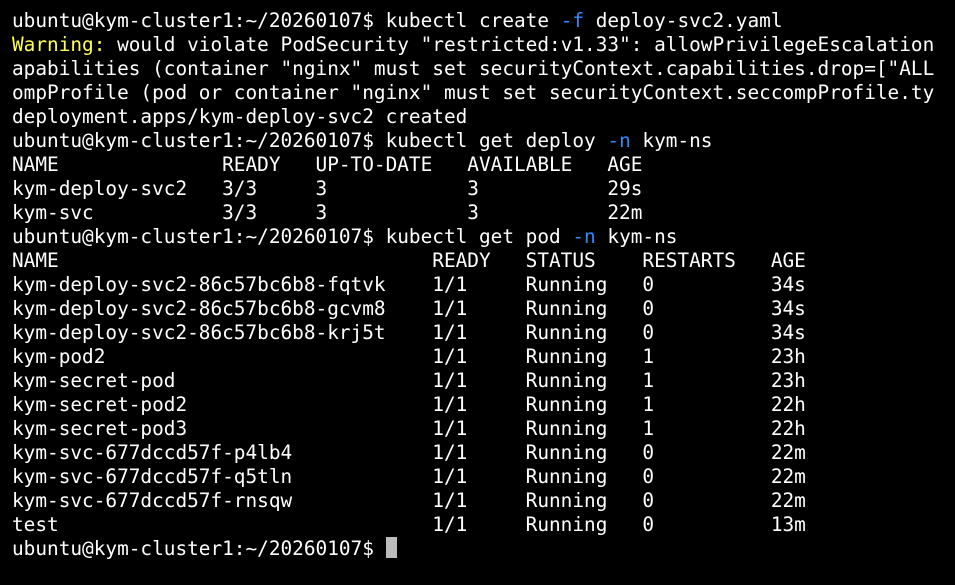 The width and height of the screenshot is (955, 585). I want to click on terminal-text: ubuntu@kym-cluster1:~/20260107$, so click(199, 548).